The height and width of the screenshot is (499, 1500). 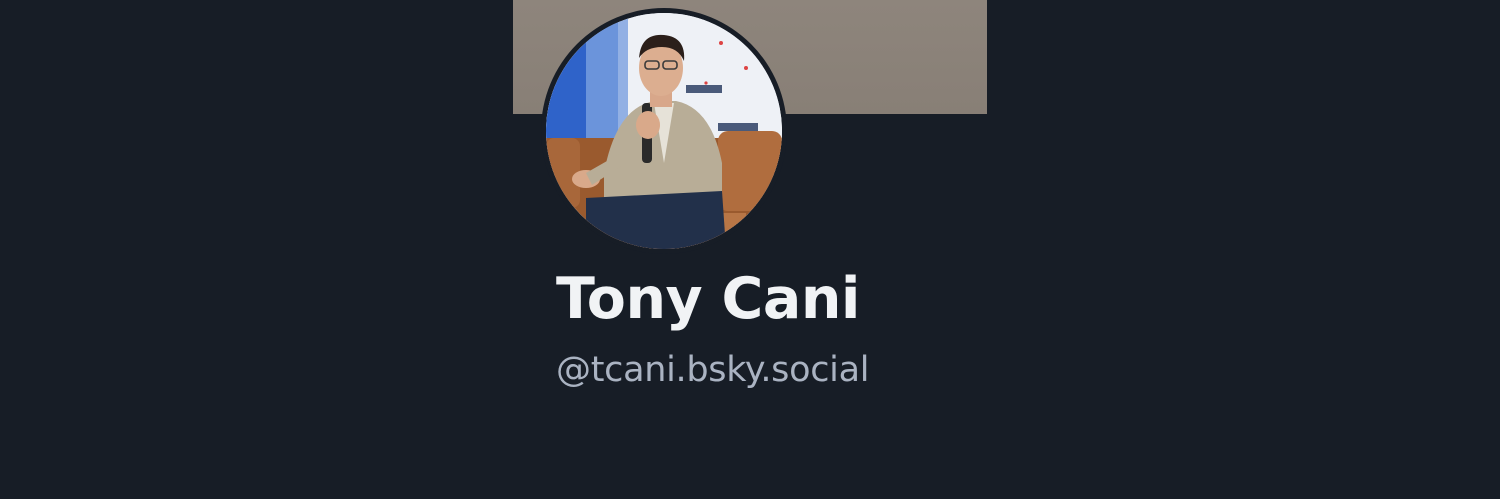 I want to click on profile-display-name: Tony Cani, so click(x=708, y=299).